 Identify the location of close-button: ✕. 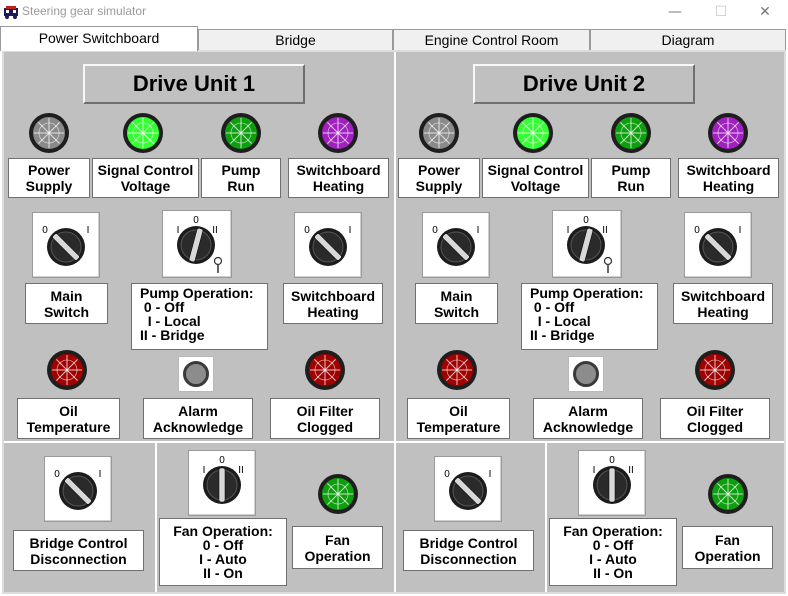
(765, 12).